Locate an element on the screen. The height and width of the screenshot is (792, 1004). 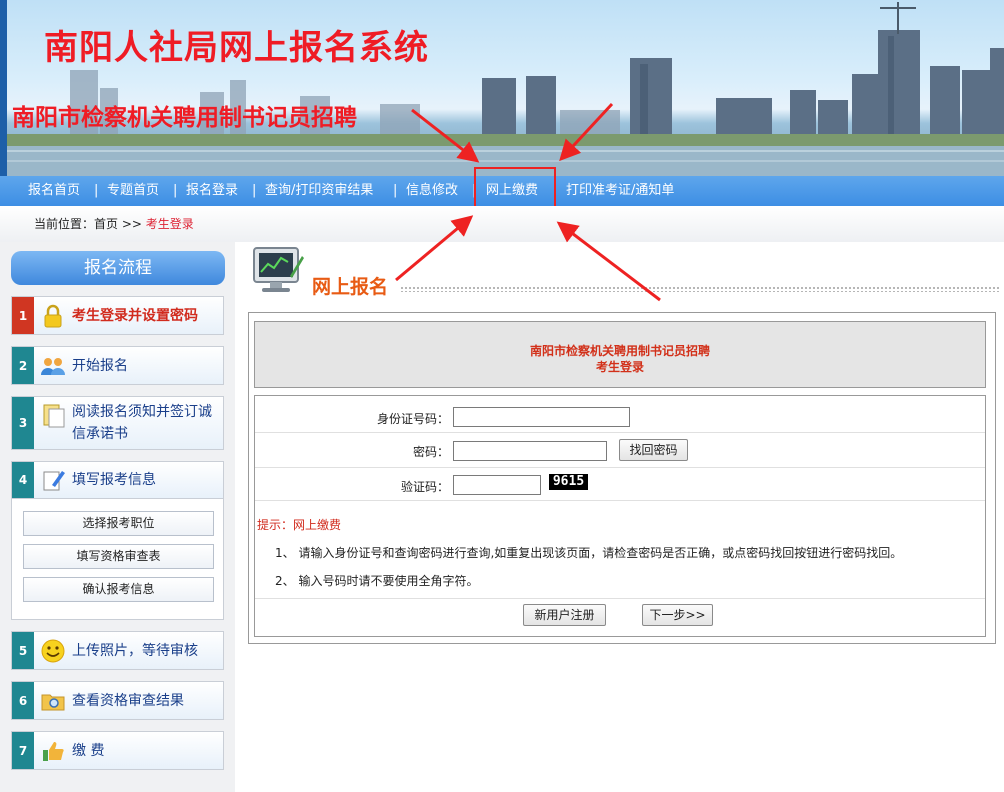
tip-2: 2、 输入号码时请不要使用全角字符。 is located at coordinates (377, 581).